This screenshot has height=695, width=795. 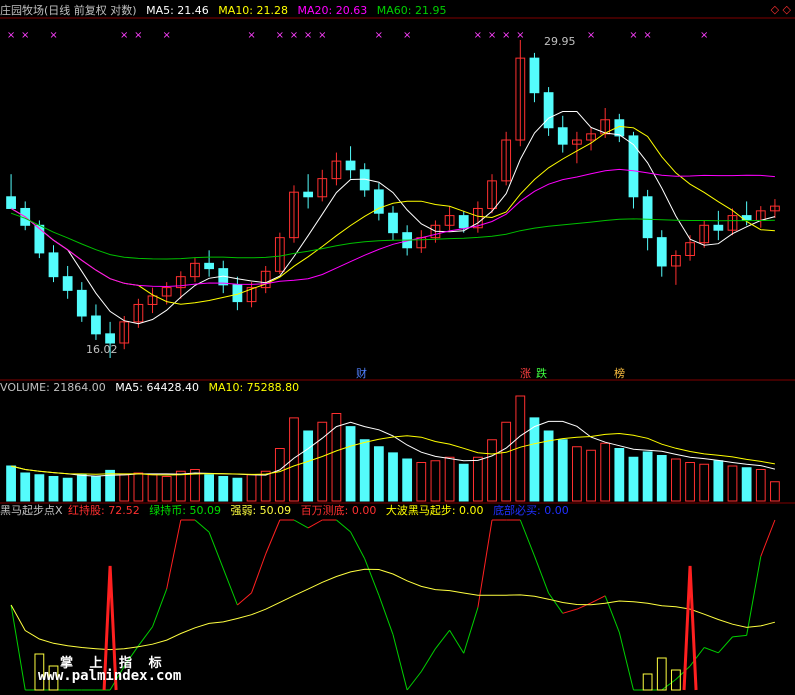 What do you see at coordinates (781, 9) in the screenshot?
I see `settings-diamond-icon: ◇ ◇` at bounding box center [781, 9].